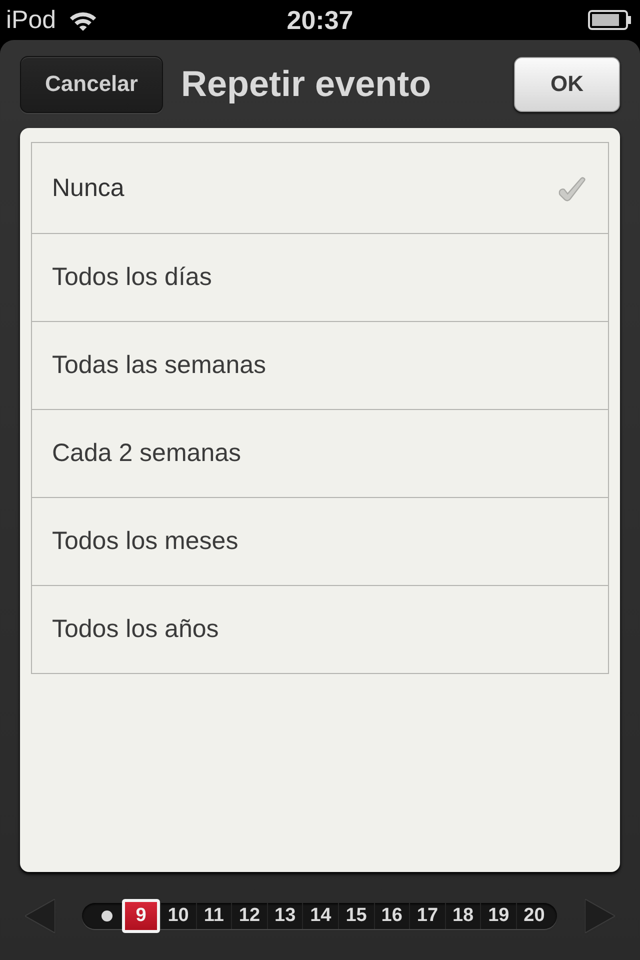 The width and height of the screenshot is (640, 960). What do you see at coordinates (356, 916) in the screenshot?
I see `day-button: 15` at bounding box center [356, 916].